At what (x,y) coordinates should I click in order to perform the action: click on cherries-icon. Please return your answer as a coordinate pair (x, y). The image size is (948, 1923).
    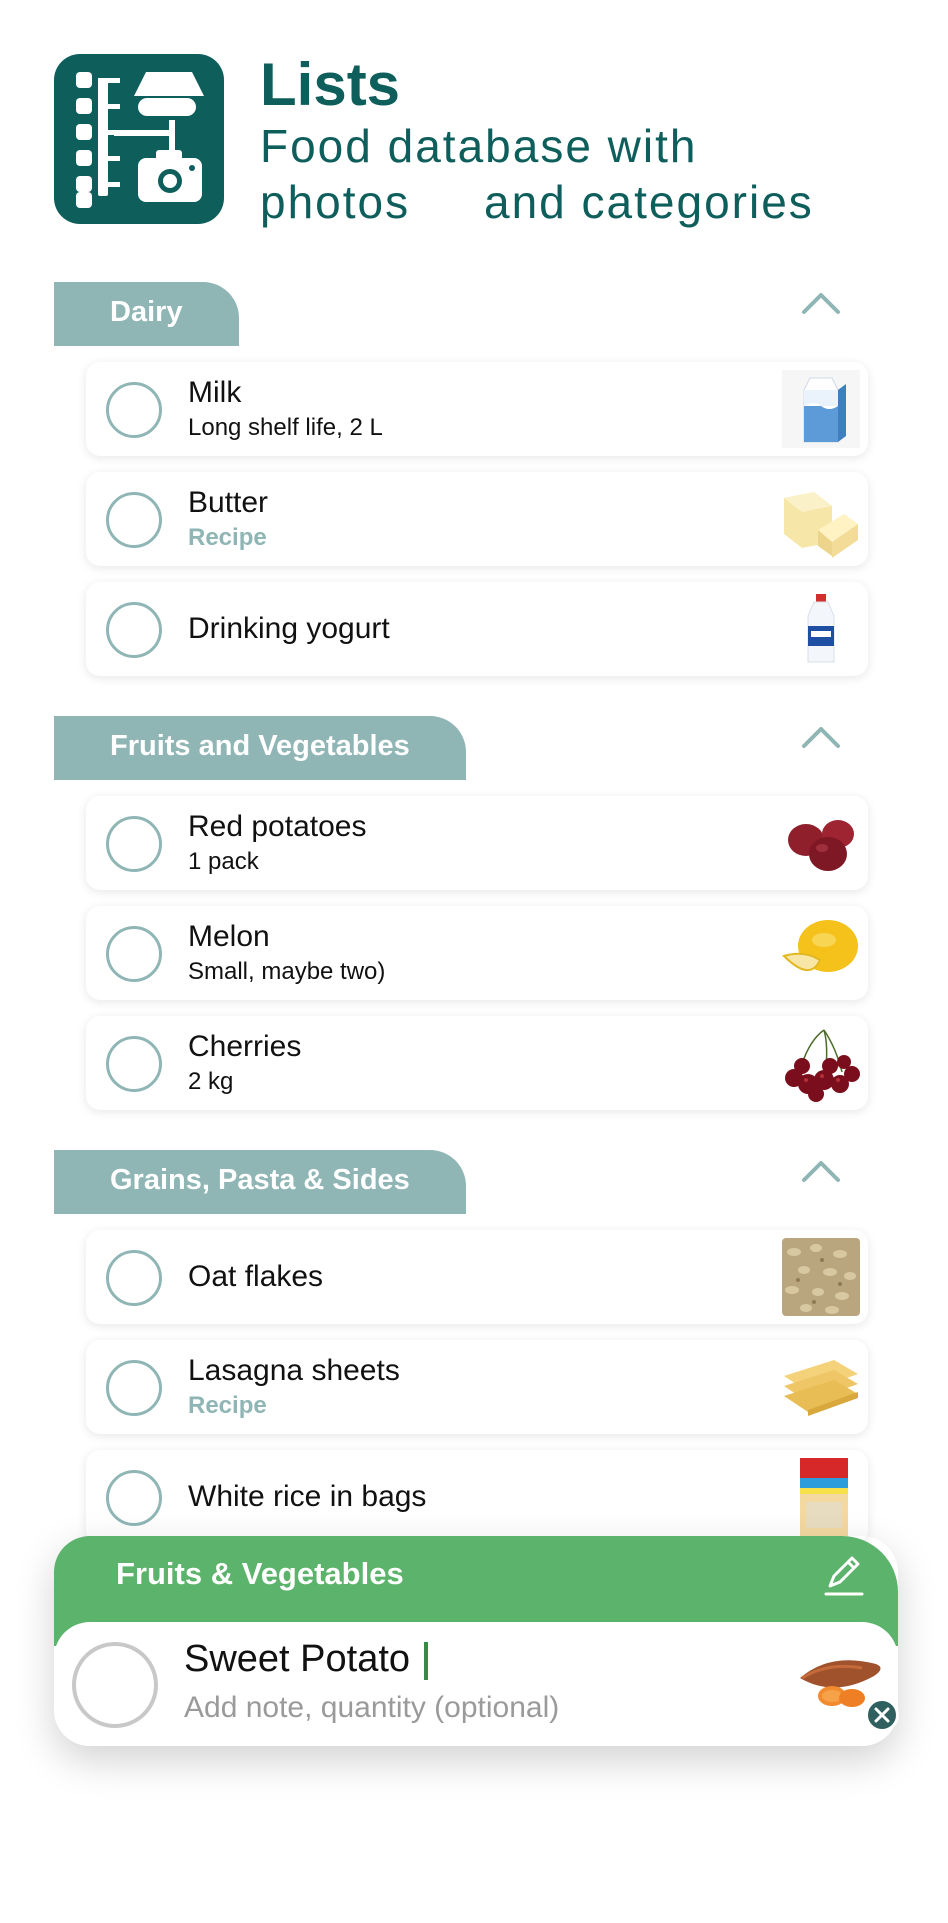
    Looking at the image, I should click on (821, 1063).